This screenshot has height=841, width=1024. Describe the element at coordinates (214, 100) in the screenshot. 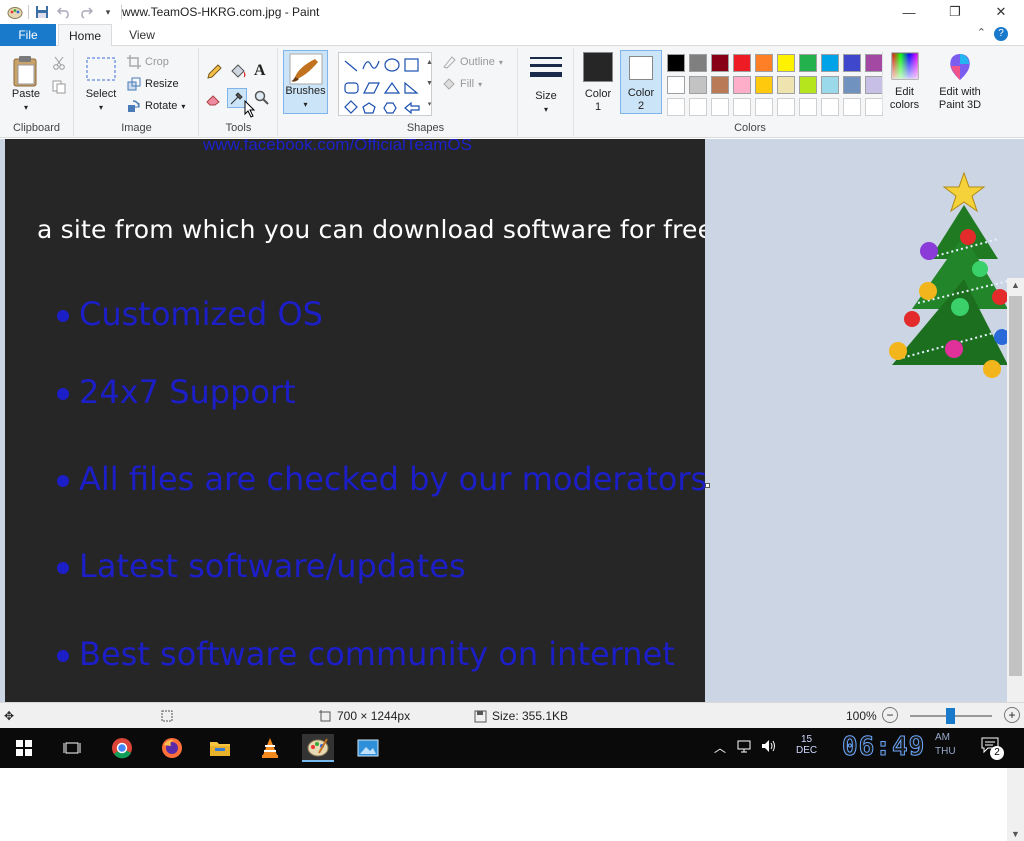

I see `eraser-icon` at that location.